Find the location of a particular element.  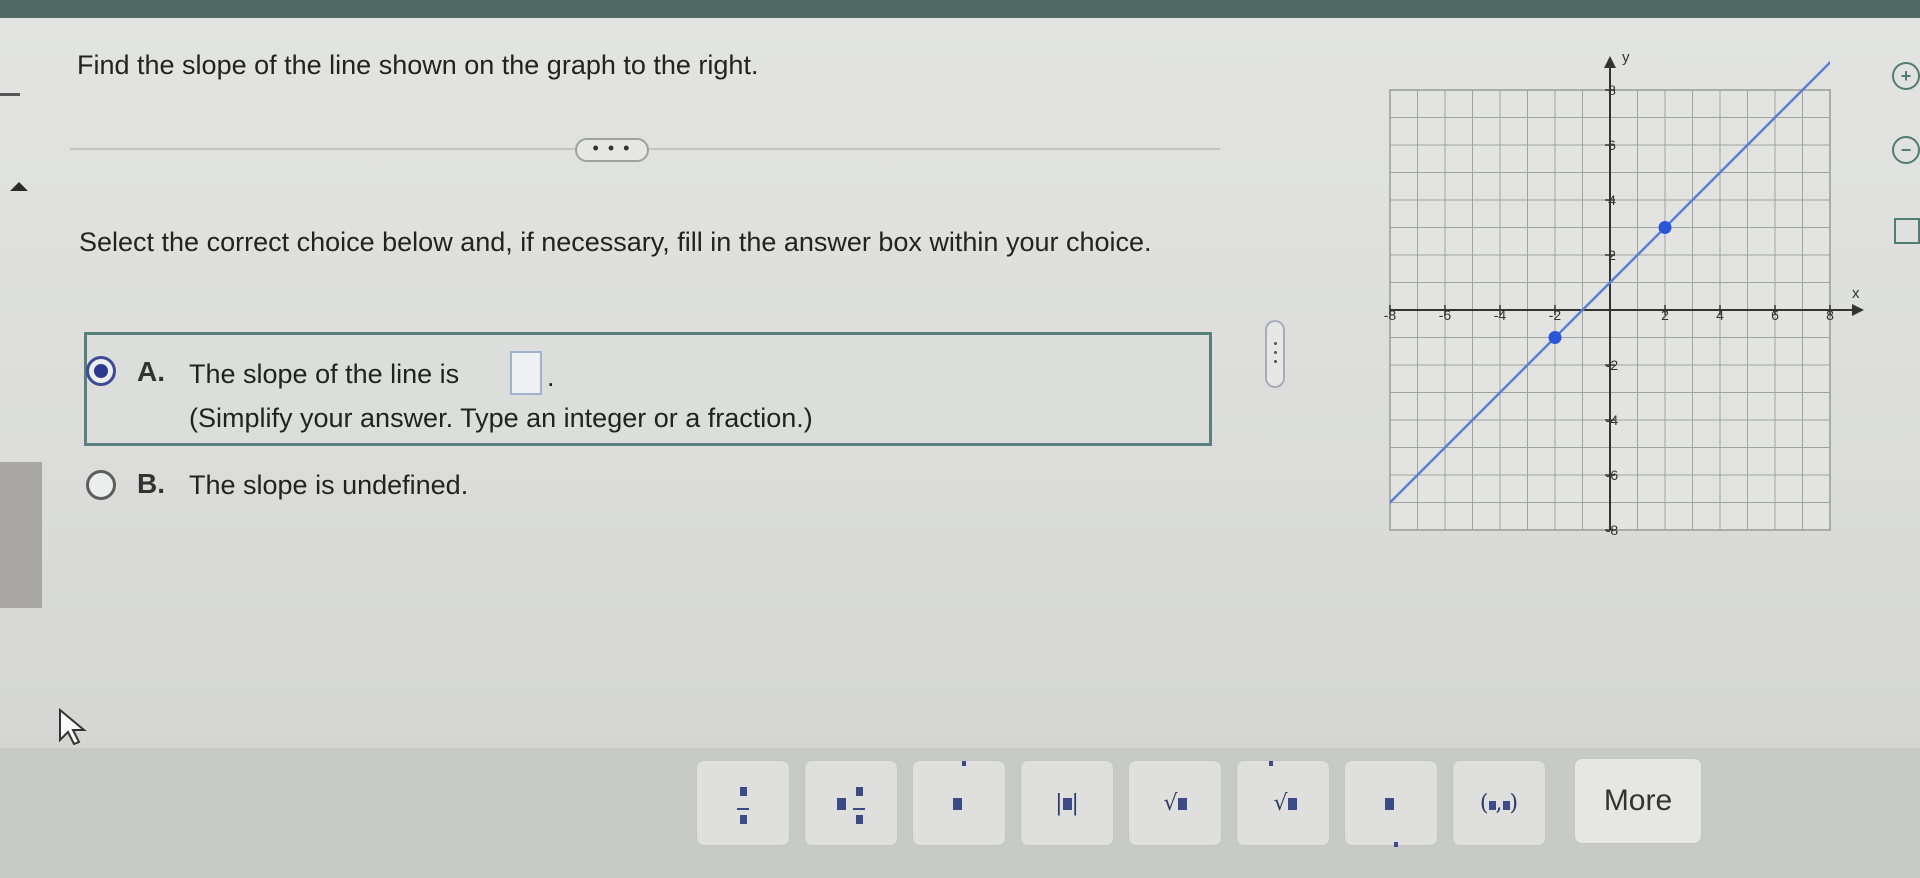

x-tick-label: -2 is located at coordinates (1555, 315).